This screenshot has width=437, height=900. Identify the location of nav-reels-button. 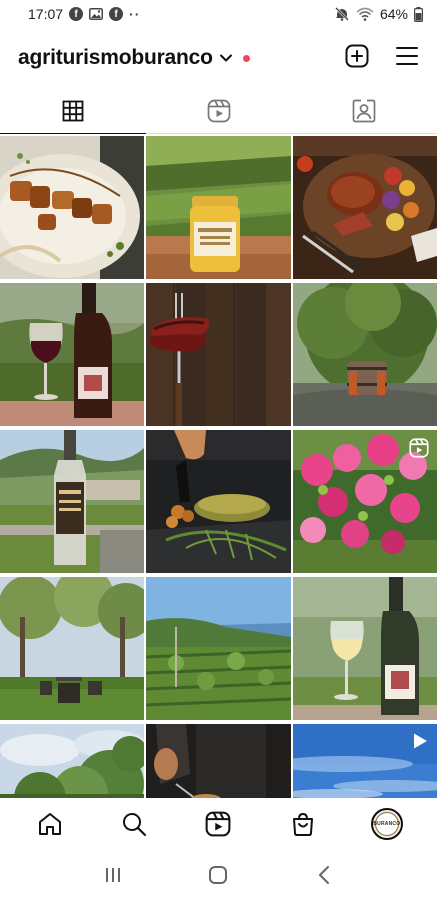
(218, 824).